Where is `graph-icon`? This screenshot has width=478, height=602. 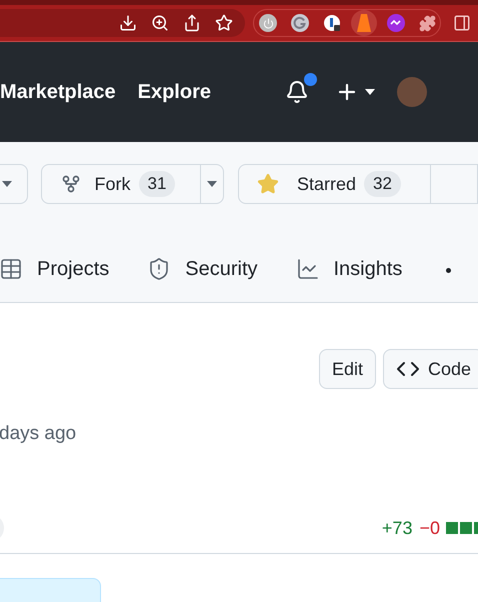 graph-icon is located at coordinates (308, 269).